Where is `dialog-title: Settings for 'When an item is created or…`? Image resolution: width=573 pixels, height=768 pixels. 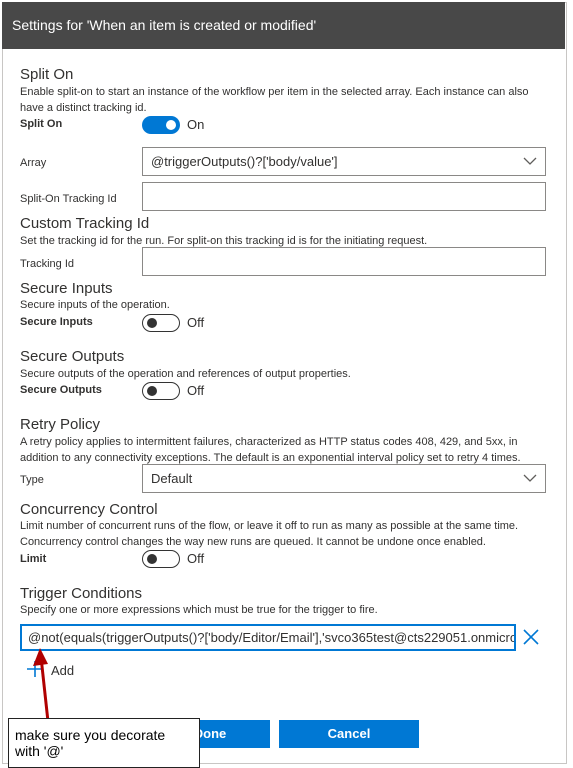
dialog-title: Settings for 'When an item is created or… is located at coordinates (164, 25).